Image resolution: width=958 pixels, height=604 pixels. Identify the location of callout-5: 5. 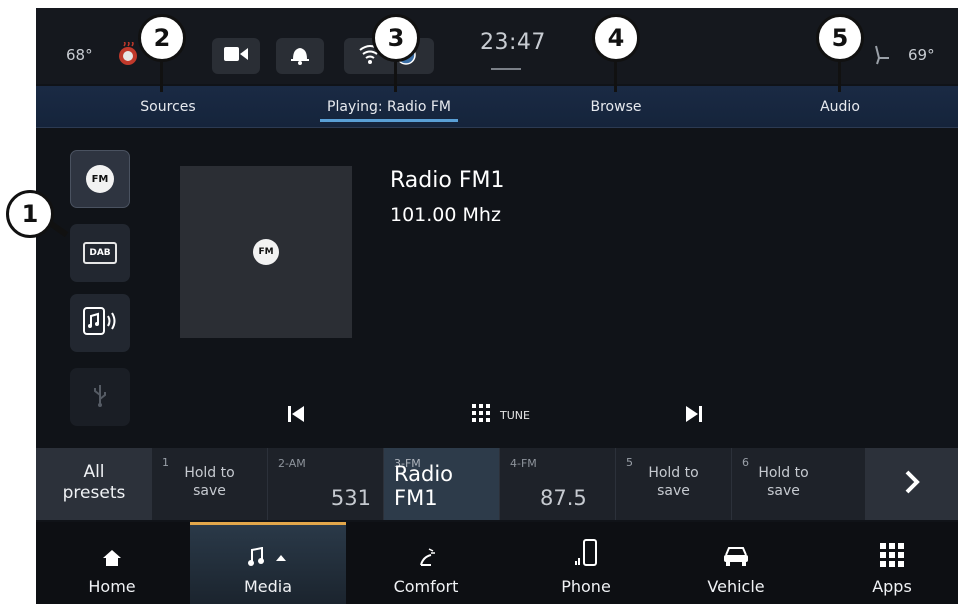
(840, 38).